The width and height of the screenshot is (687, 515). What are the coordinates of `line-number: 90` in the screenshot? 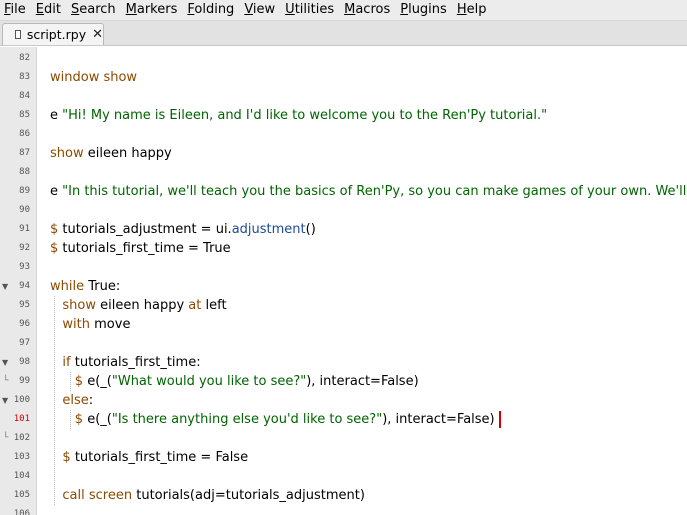 It's located at (24, 210).